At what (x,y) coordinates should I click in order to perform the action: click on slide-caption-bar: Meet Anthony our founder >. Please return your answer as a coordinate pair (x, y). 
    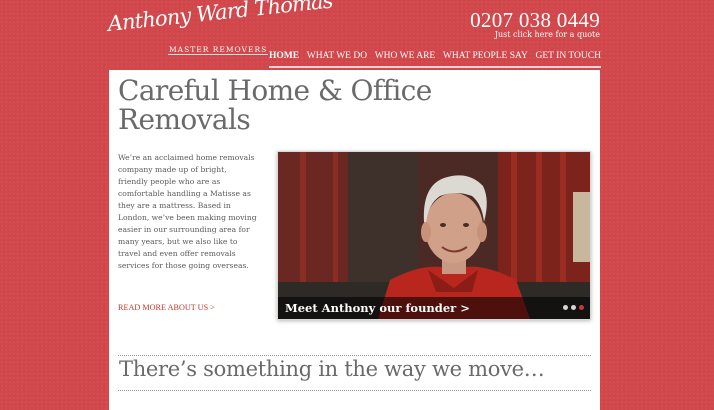
    Looking at the image, I should click on (434, 308).